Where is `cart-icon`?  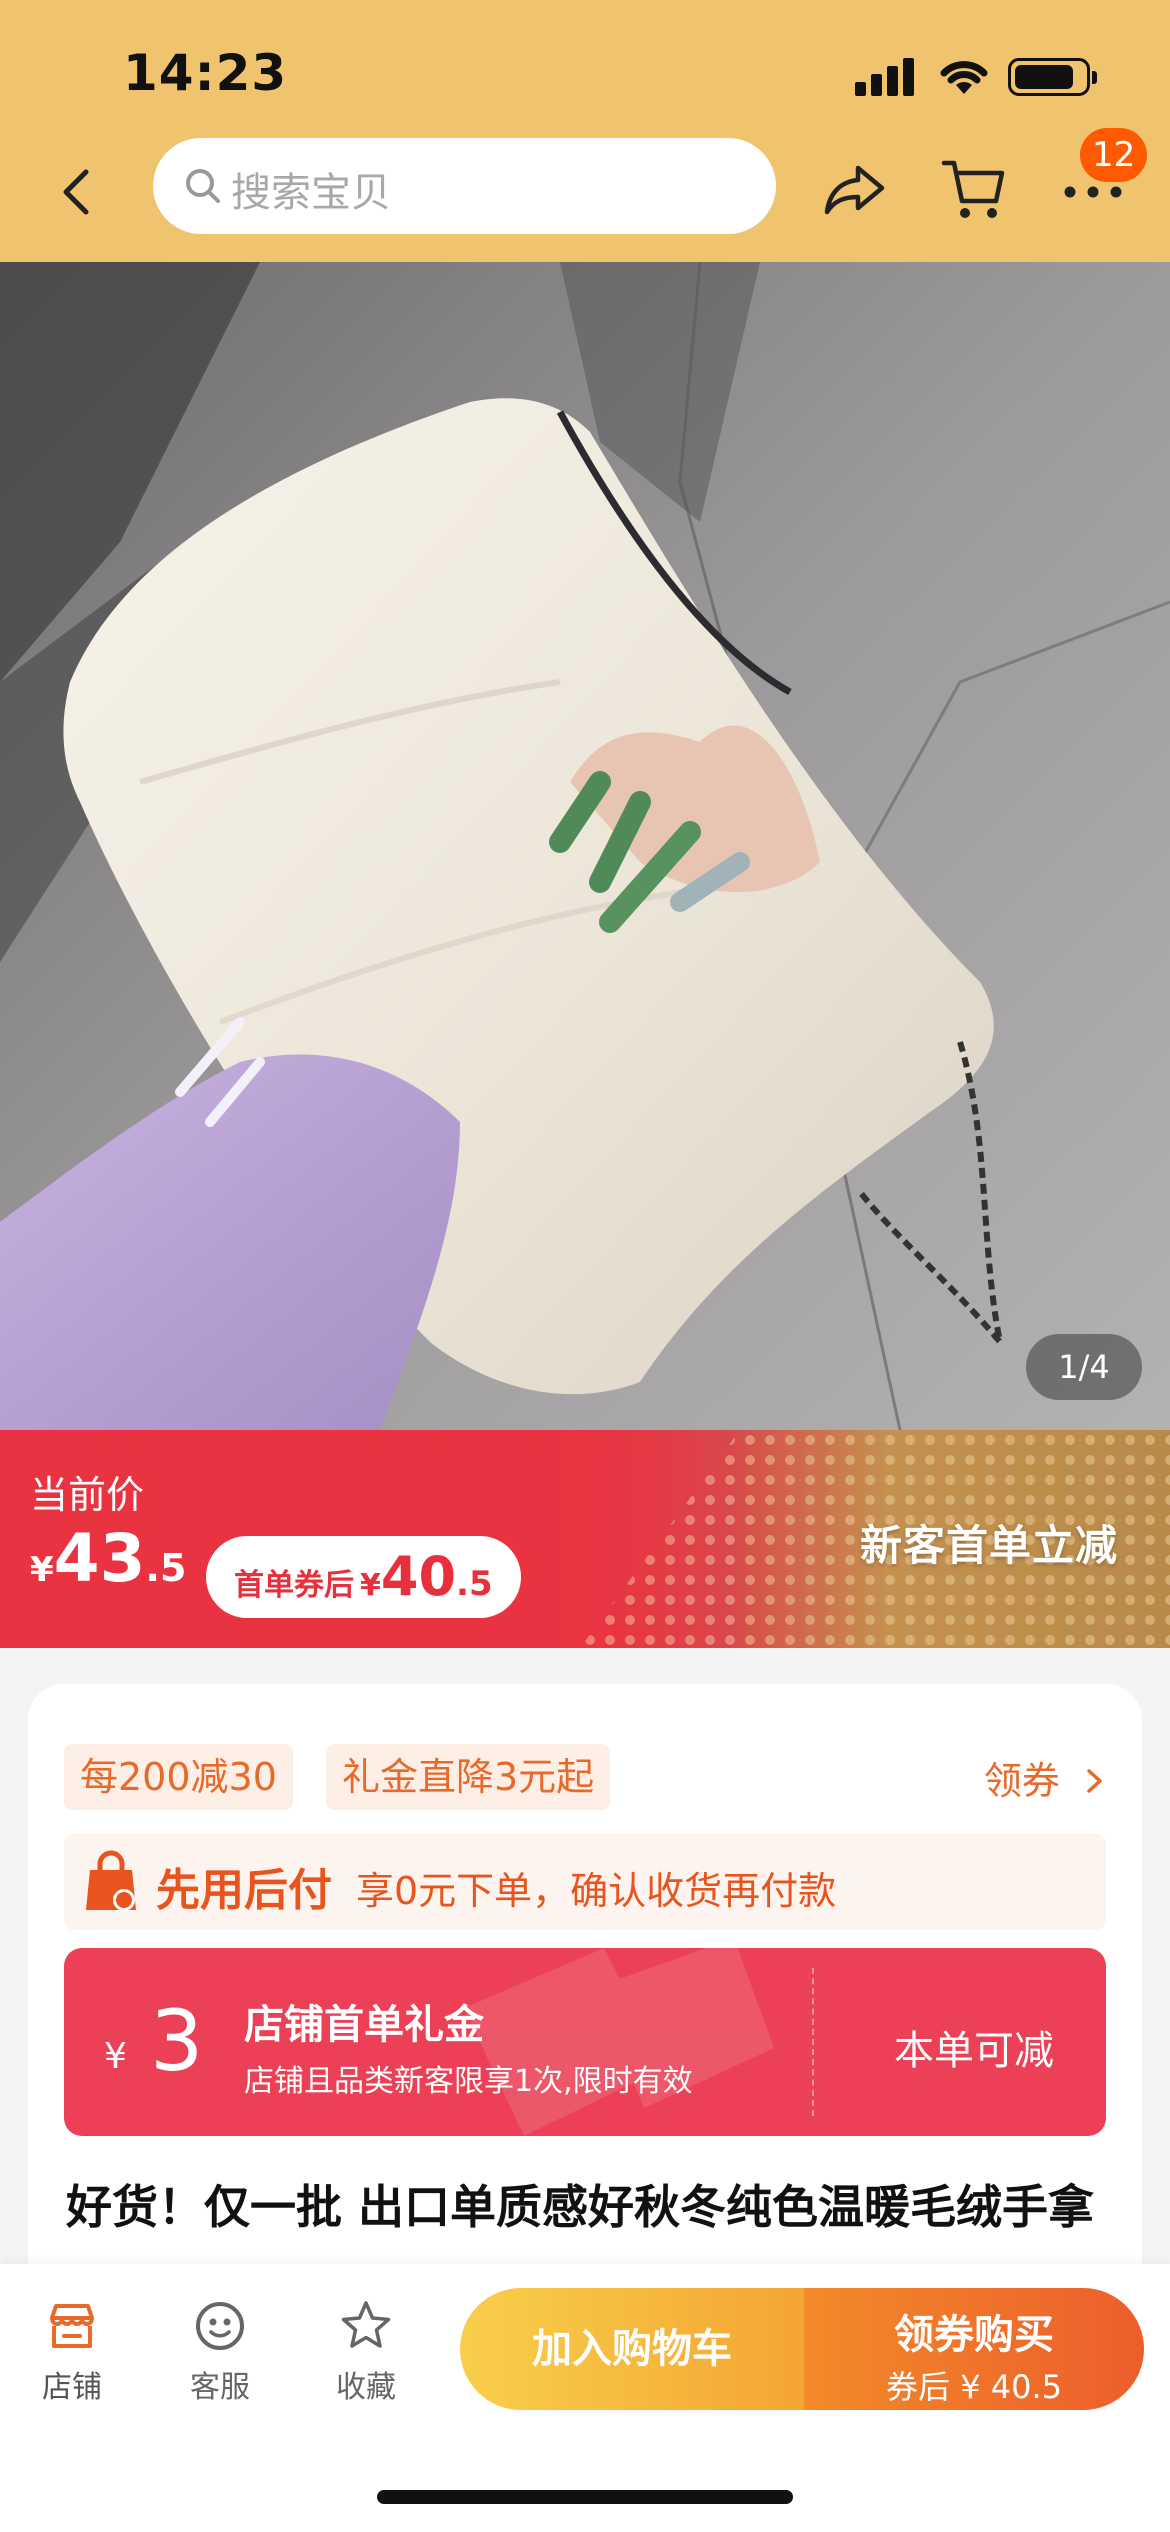
cart-icon is located at coordinates (973, 189).